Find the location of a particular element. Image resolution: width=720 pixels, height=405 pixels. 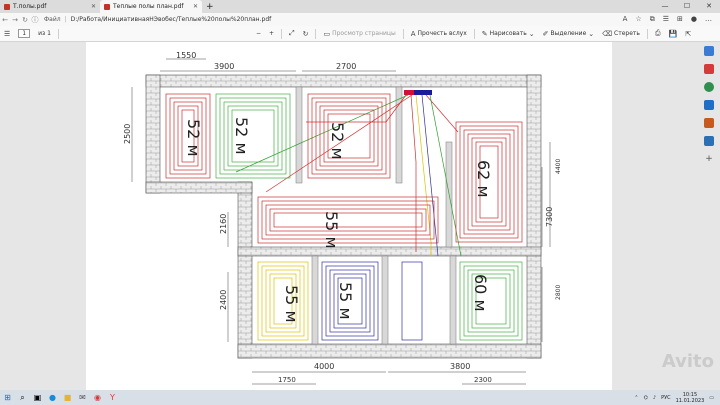

contents-icon: ☰ is located at coordinates (7, 34).